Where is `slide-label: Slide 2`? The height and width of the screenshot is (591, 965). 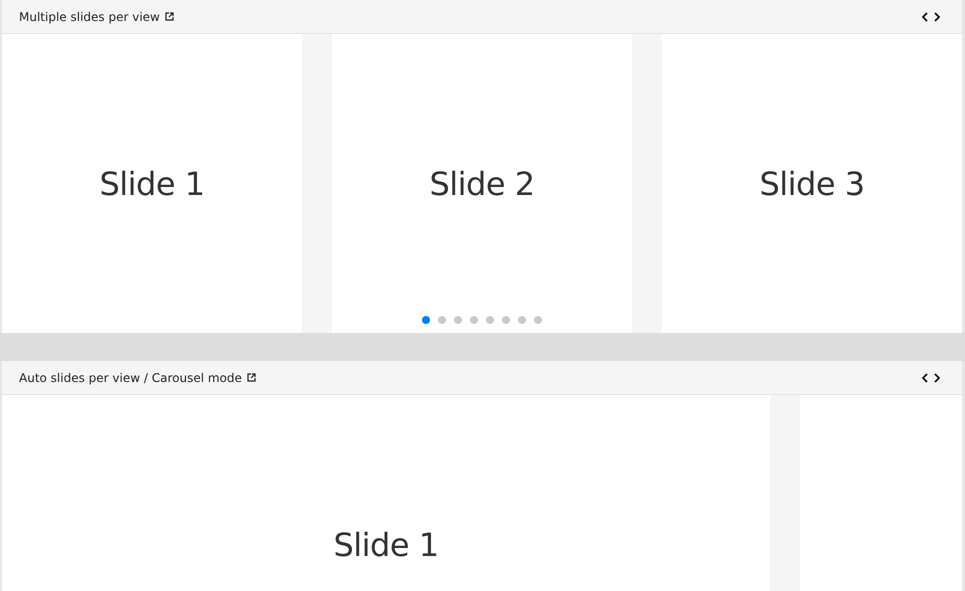 slide-label: Slide 2 is located at coordinates (482, 183).